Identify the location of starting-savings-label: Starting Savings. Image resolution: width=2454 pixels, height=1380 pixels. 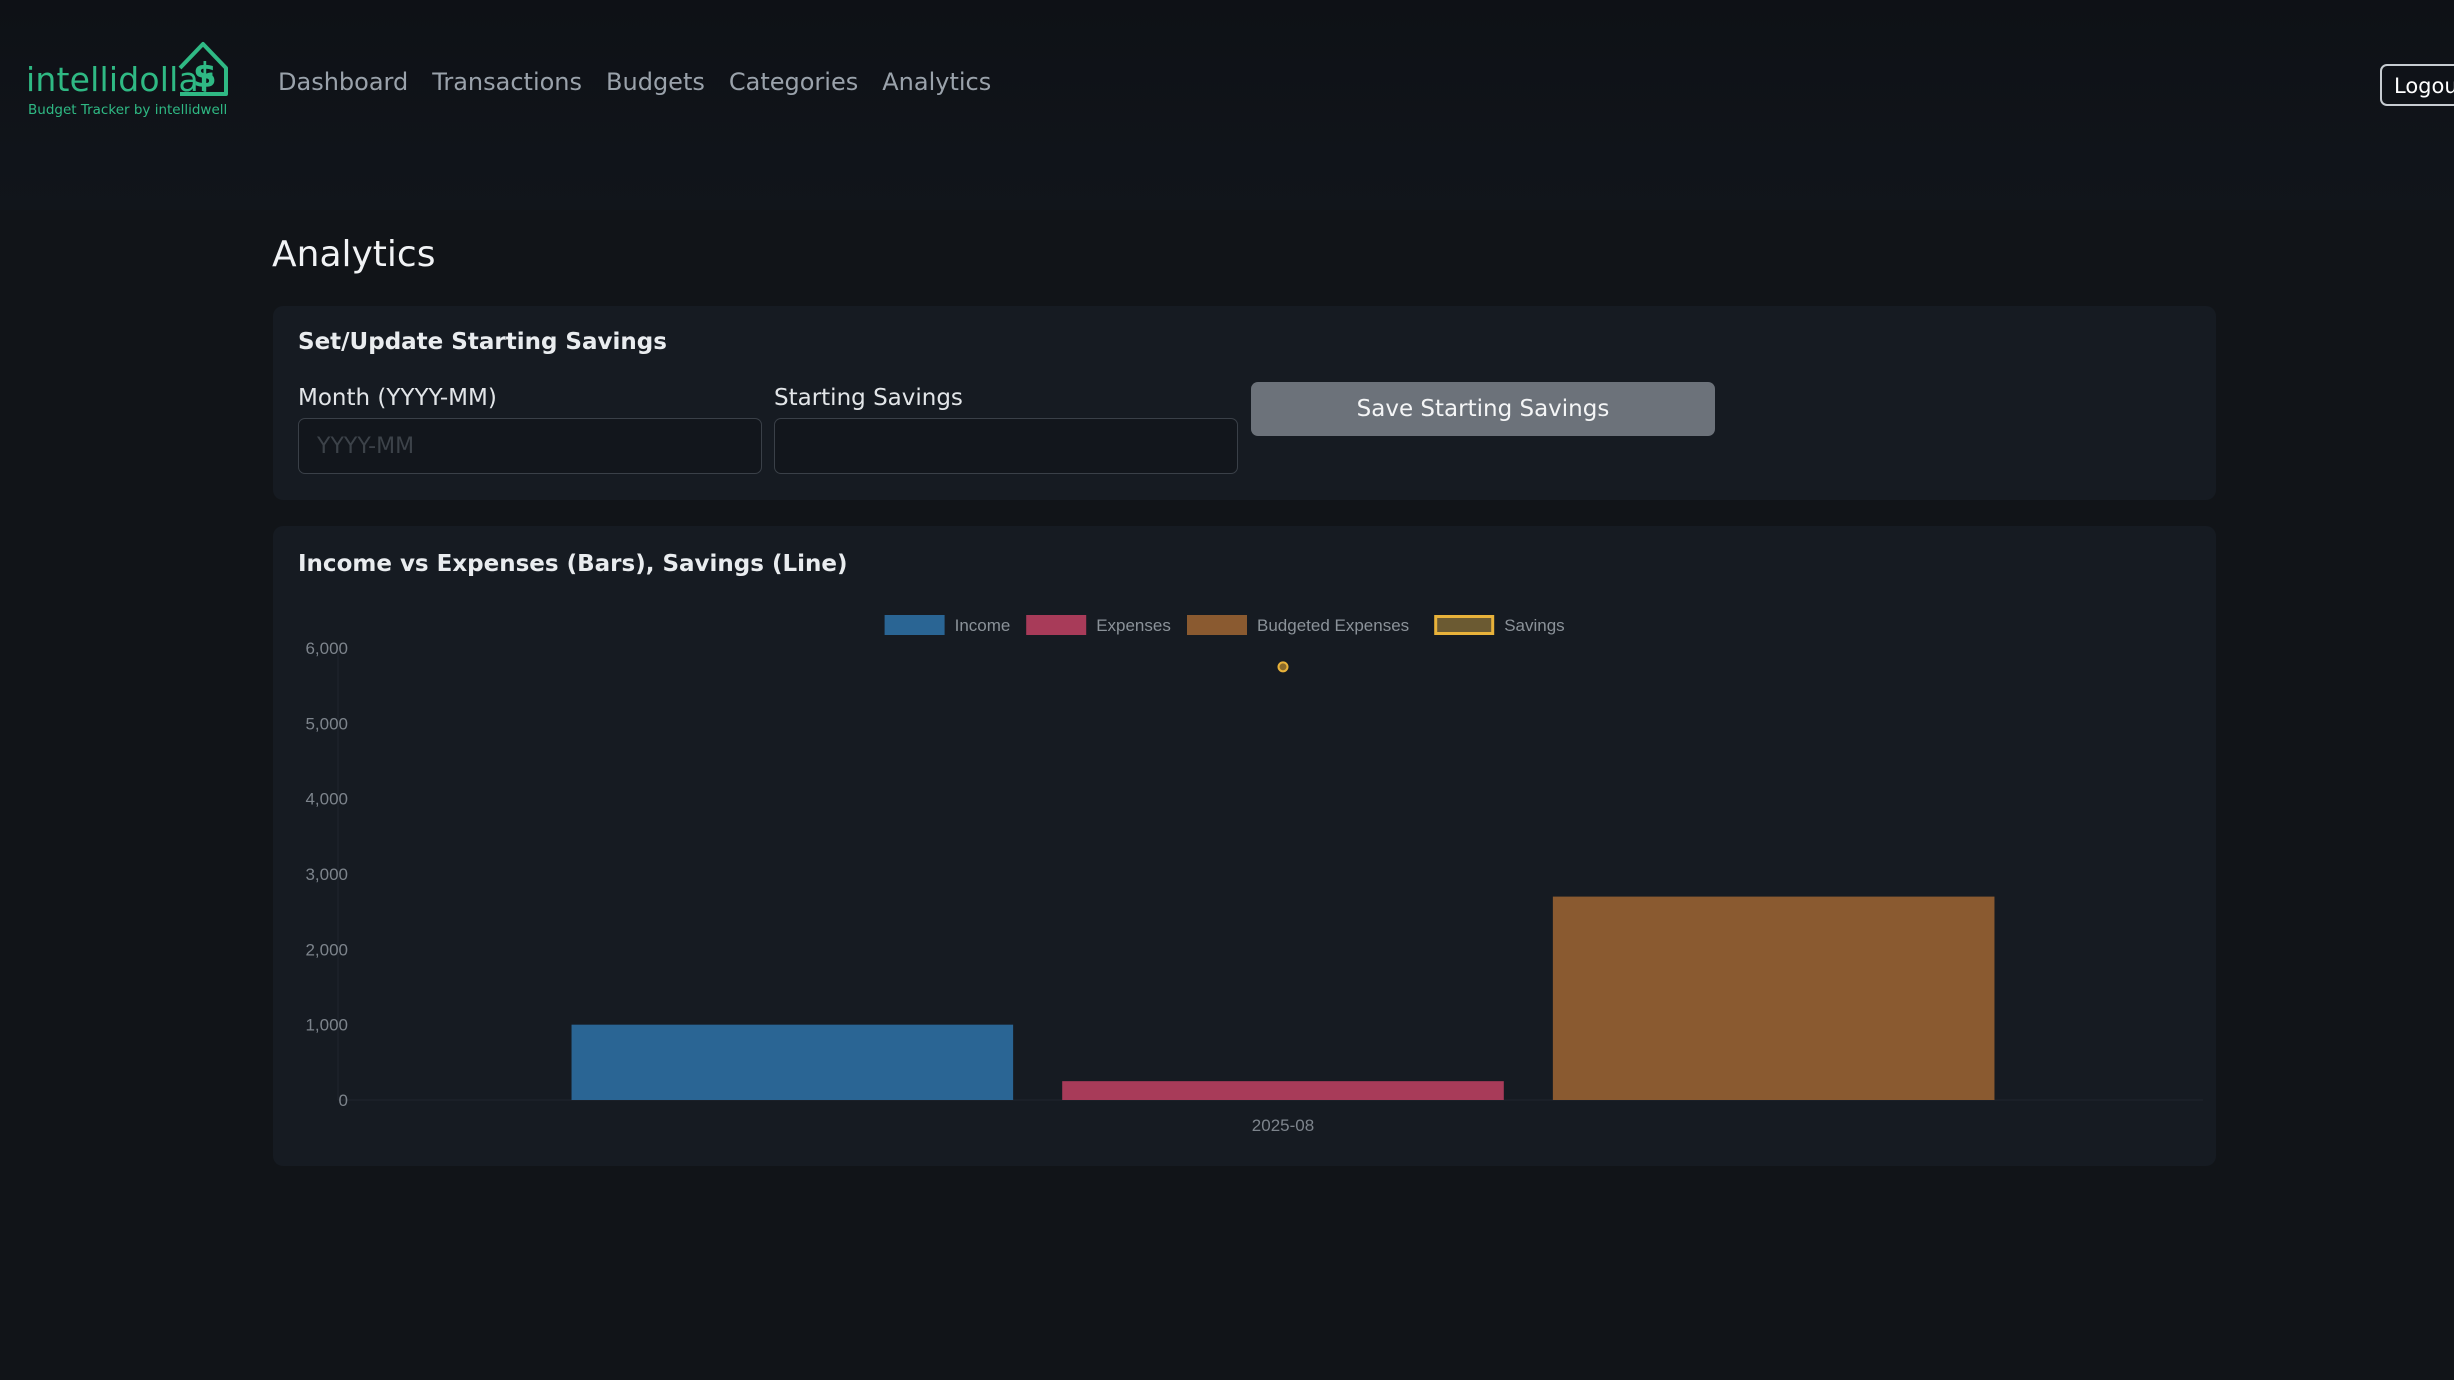
(868, 398).